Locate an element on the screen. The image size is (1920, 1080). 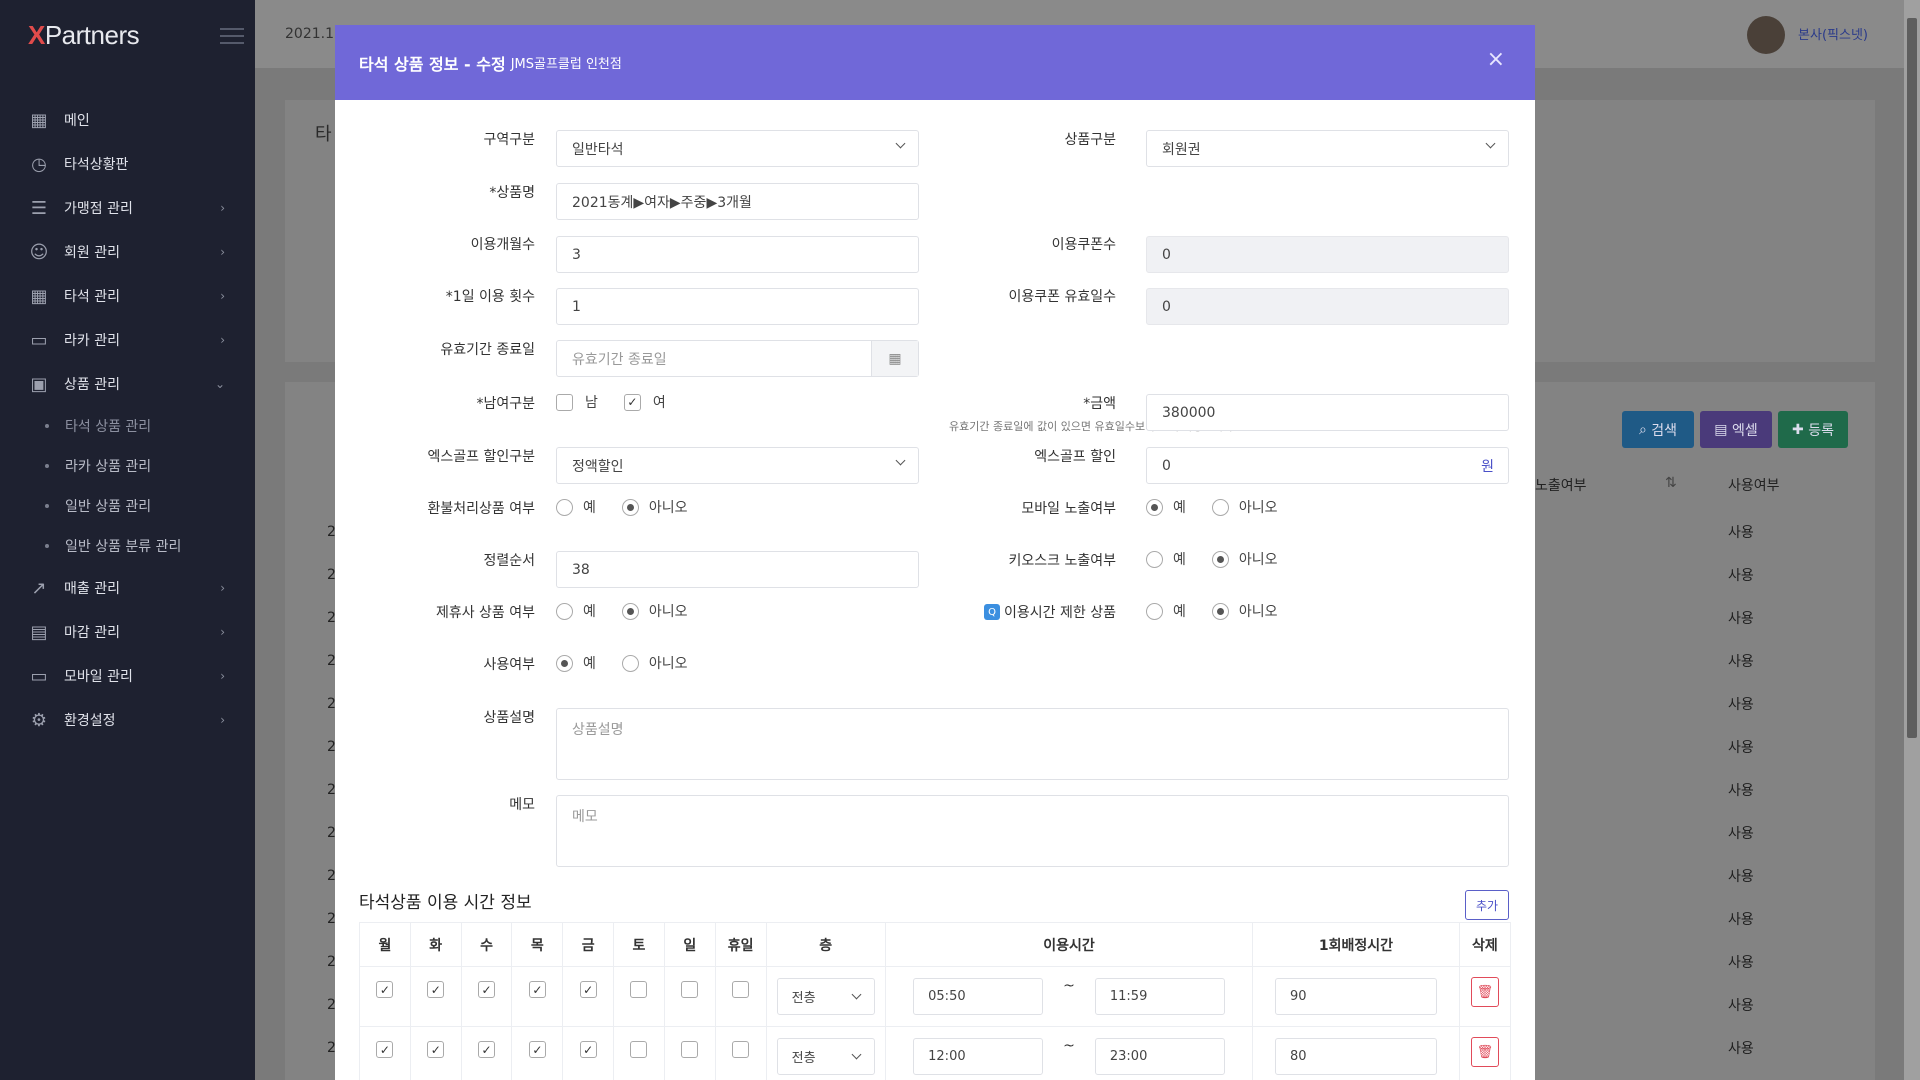
refund-yes-option: 예 is located at coordinates (576, 507).